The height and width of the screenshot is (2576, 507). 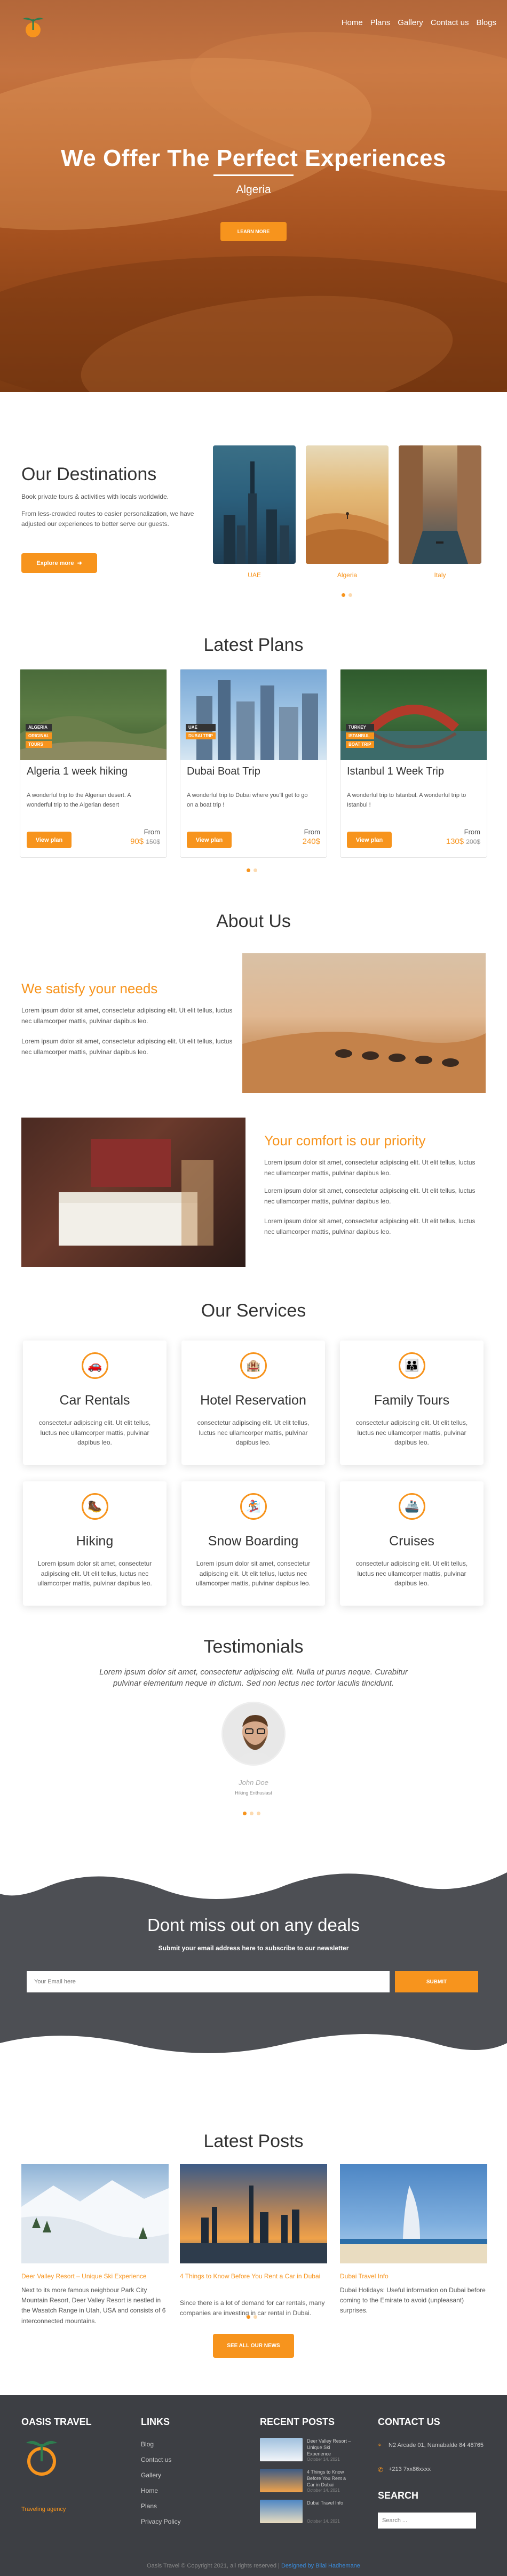 What do you see at coordinates (347, 504) in the screenshot?
I see `destination-card-algeria` at bounding box center [347, 504].